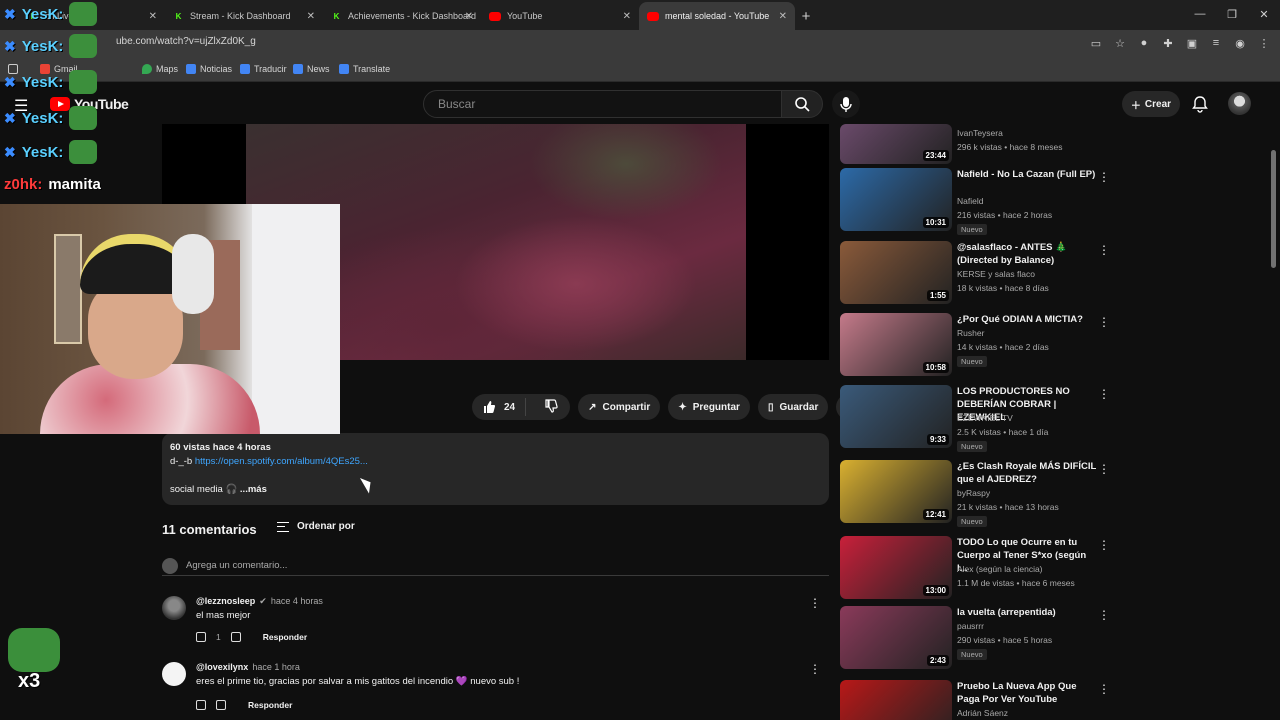  Describe the element at coordinates (1120, 43) in the screenshot. I see `bookmark-star-icon: ☆` at that location.